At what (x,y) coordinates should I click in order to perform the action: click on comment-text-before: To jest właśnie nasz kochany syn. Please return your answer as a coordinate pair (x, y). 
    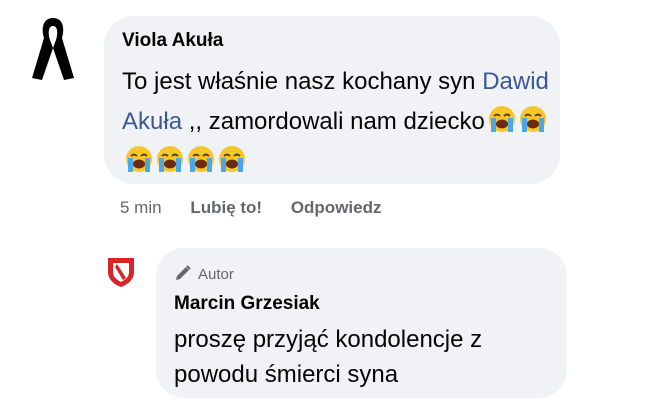
    Looking at the image, I should click on (302, 81).